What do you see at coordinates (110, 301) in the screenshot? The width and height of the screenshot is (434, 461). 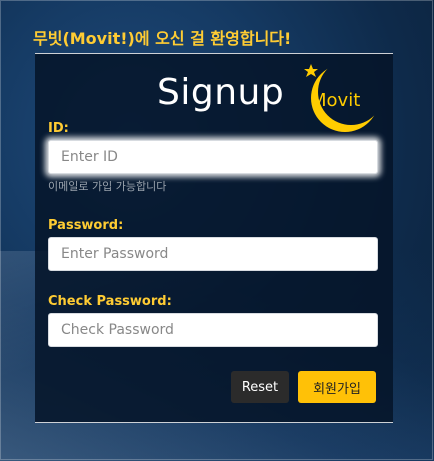 I see `check-password-label: Check Password:` at bounding box center [110, 301].